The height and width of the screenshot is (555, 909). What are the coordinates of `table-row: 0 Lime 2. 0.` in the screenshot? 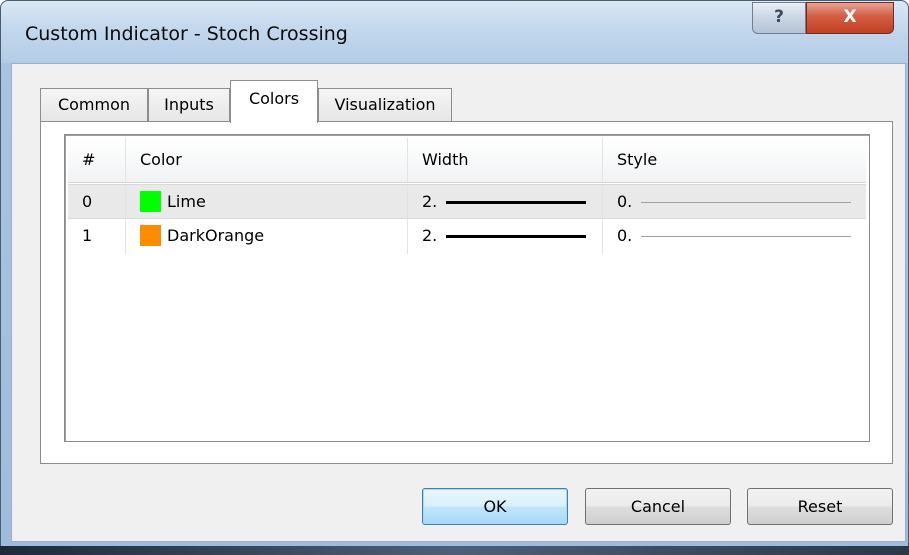 It's located at (467, 202).